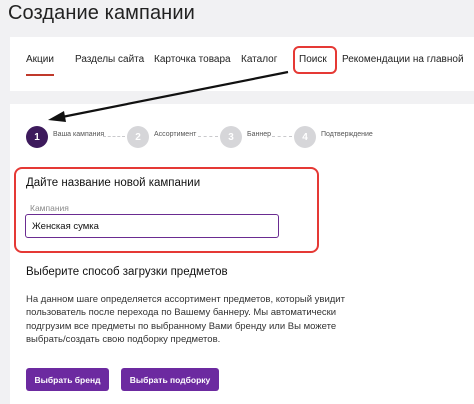 The width and height of the screenshot is (474, 404). What do you see at coordinates (37, 137) in the screenshot?
I see `step-1-circle: 1` at bounding box center [37, 137].